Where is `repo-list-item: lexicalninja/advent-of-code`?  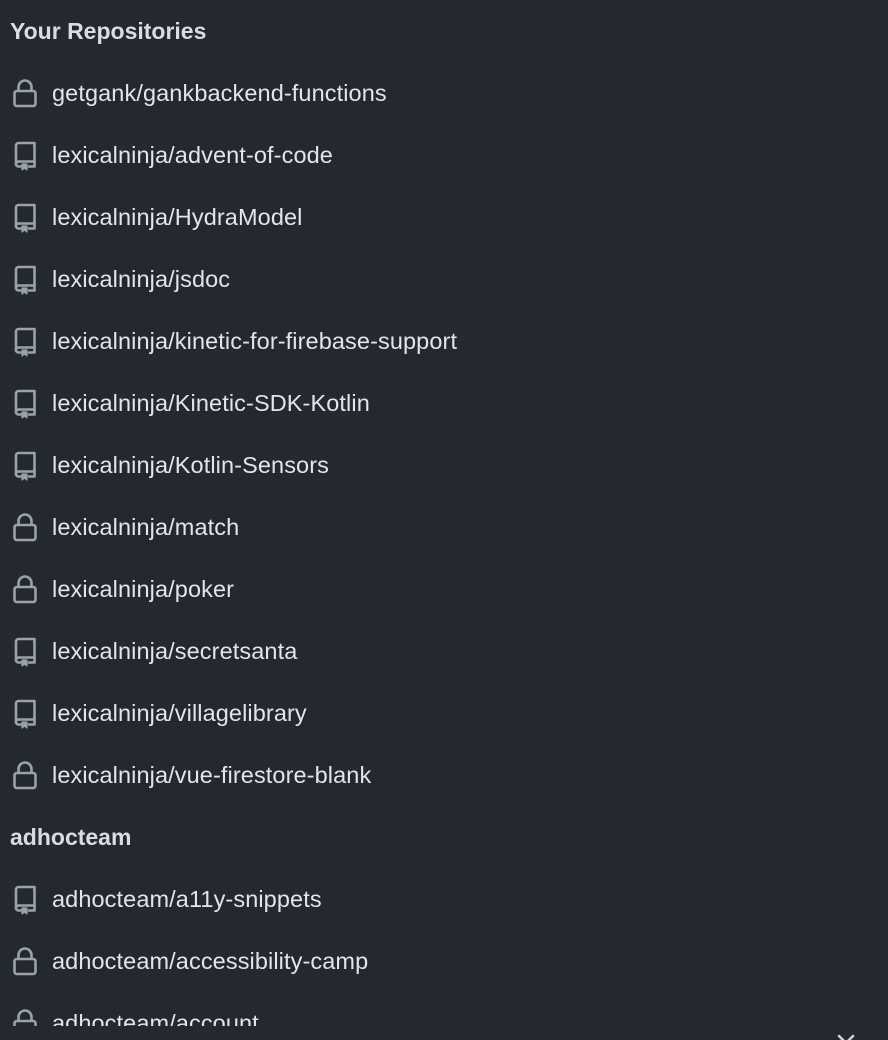
repo-list-item: lexicalninja/advent-of-code is located at coordinates (444, 155).